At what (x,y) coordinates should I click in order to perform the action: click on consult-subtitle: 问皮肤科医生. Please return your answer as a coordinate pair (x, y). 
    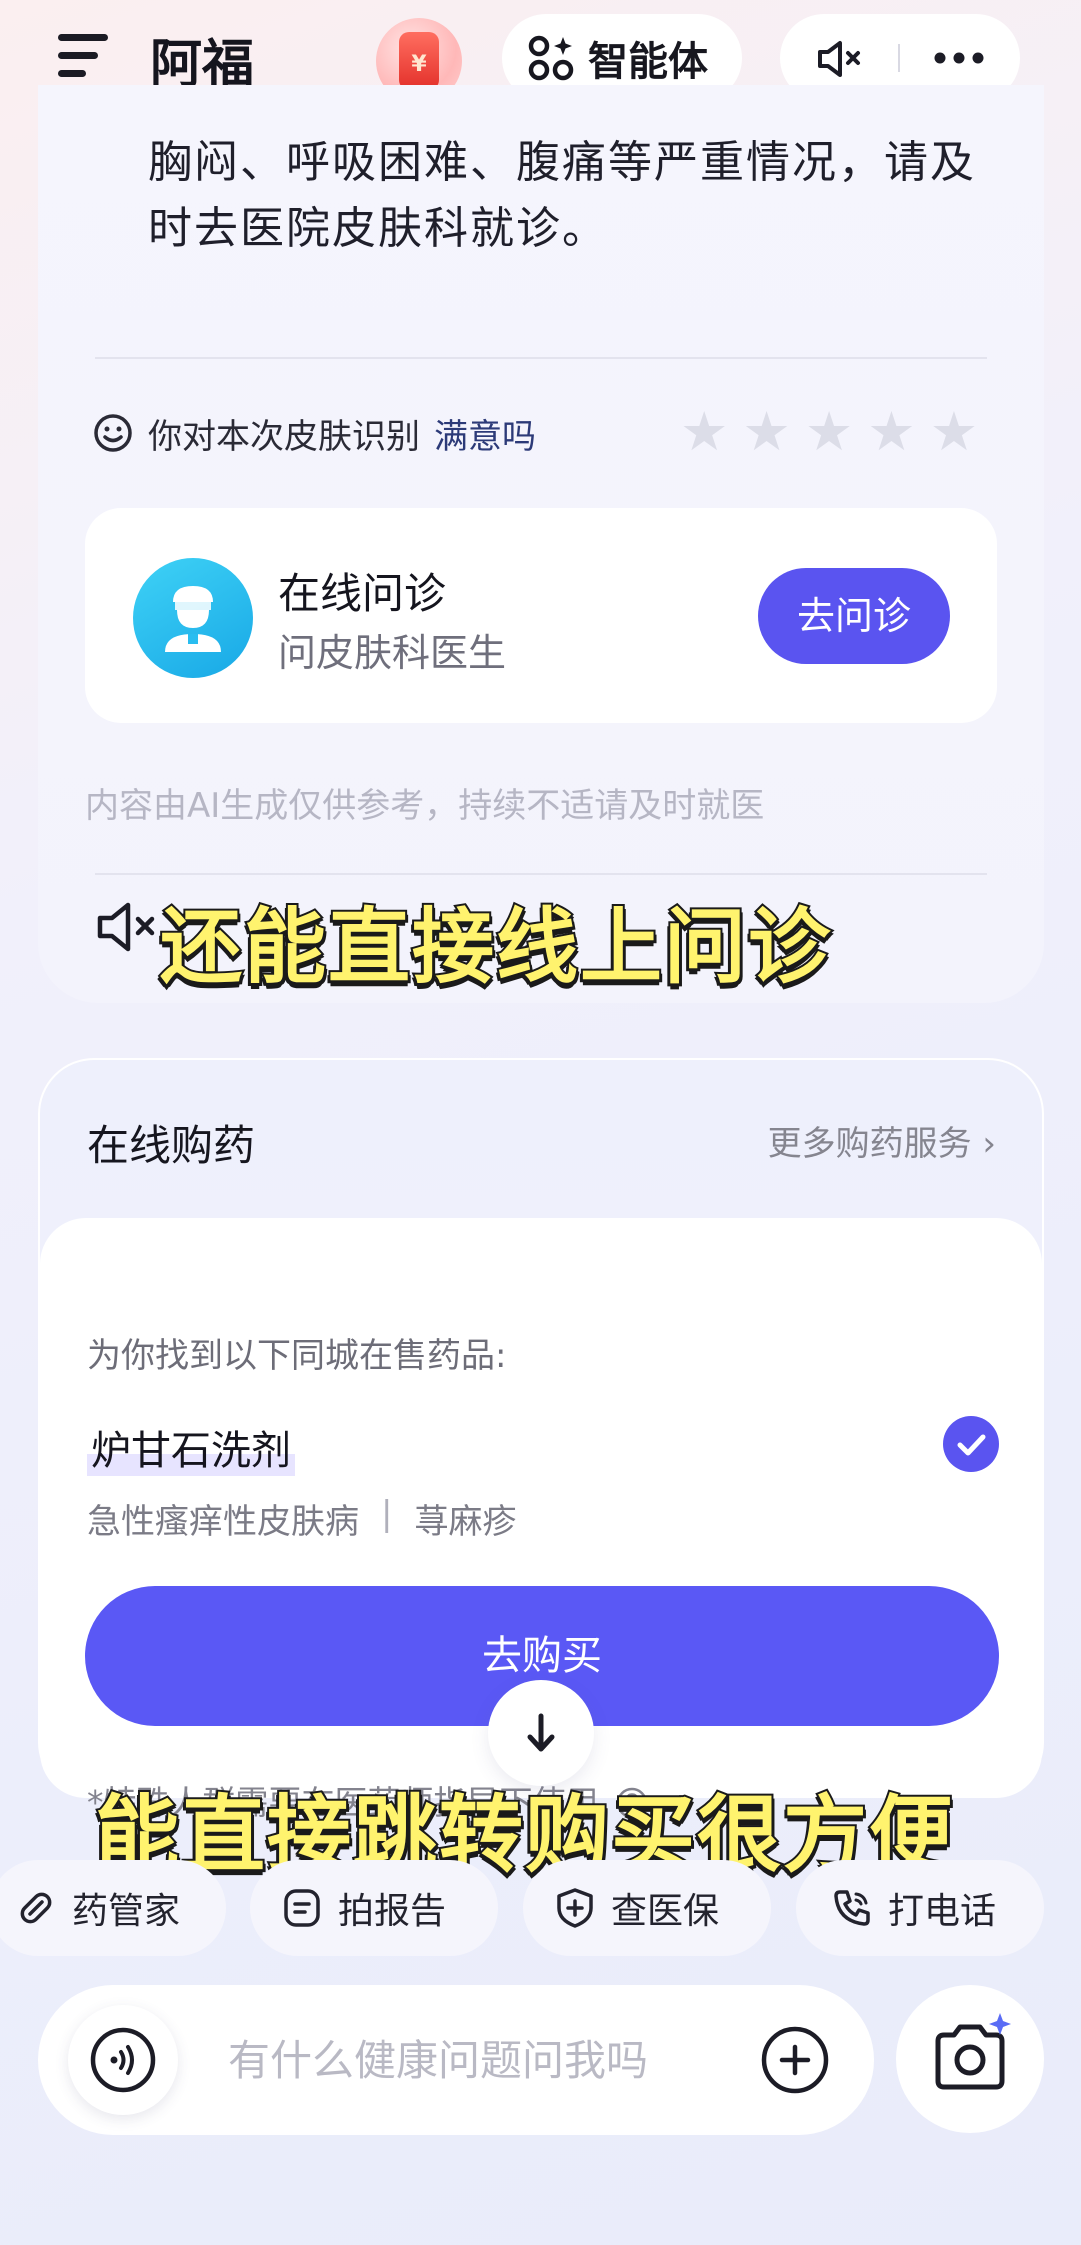
    Looking at the image, I should click on (392, 653).